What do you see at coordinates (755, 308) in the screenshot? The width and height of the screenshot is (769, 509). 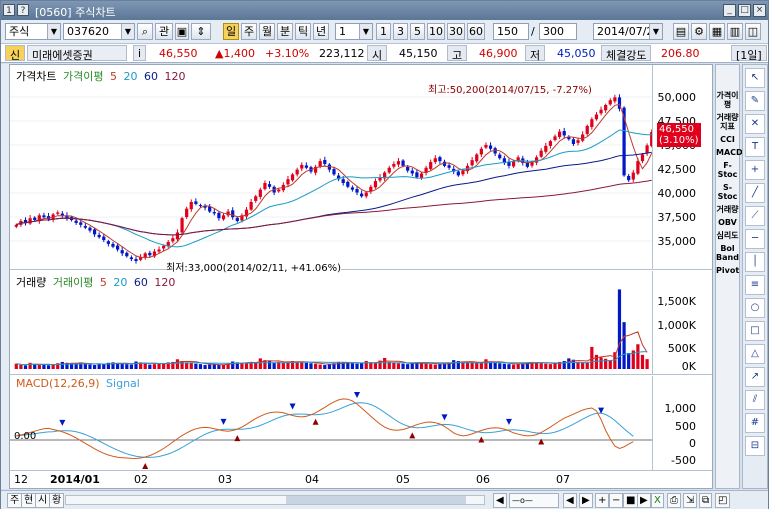 I see `circle-icon: ○` at bounding box center [755, 308].